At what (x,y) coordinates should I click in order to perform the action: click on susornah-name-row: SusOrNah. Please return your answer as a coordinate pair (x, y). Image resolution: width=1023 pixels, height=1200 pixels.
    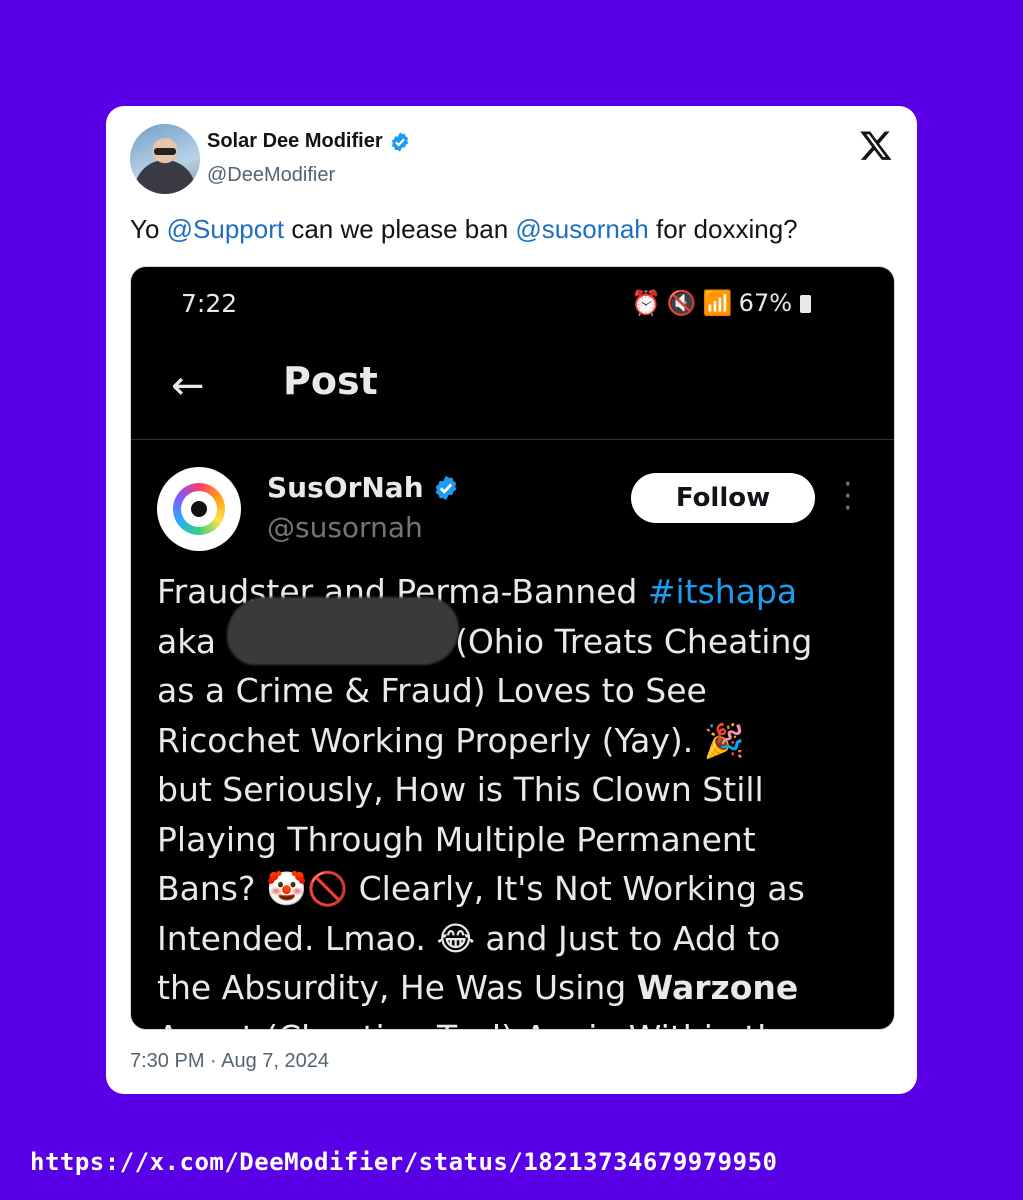
    Looking at the image, I should click on (363, 487).